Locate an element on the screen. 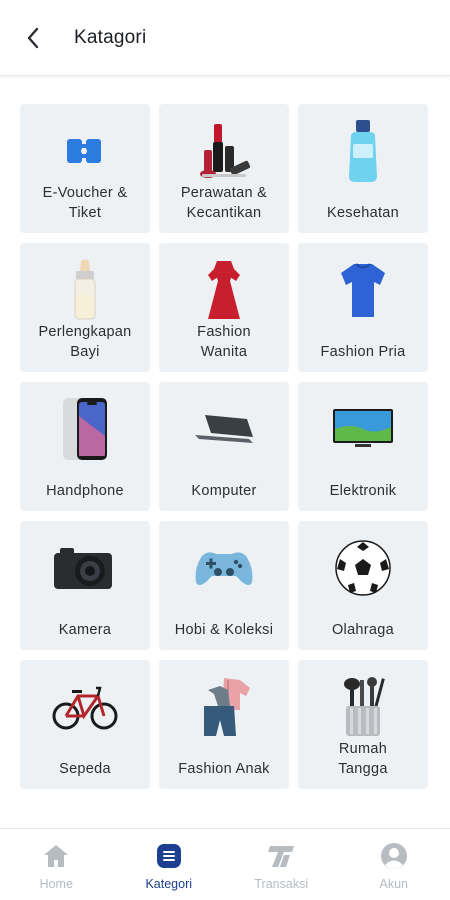 The image size is (450, 900). nav-label: Akun is located at coordinates (394, 884).